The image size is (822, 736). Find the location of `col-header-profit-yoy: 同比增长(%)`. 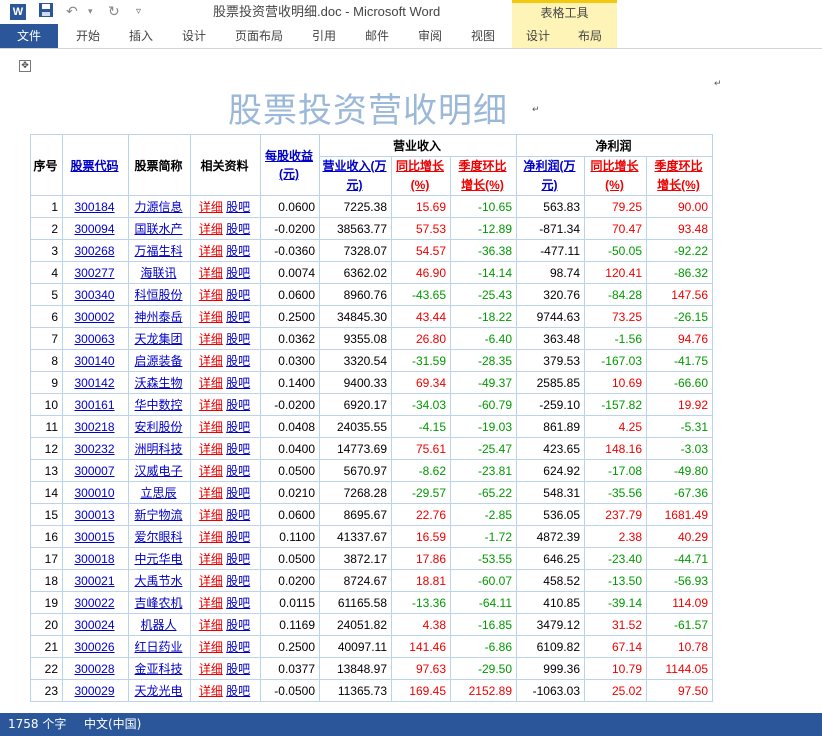

col-header-profit-yoy: 同比增长(%) is located at coordinates (615, 176).